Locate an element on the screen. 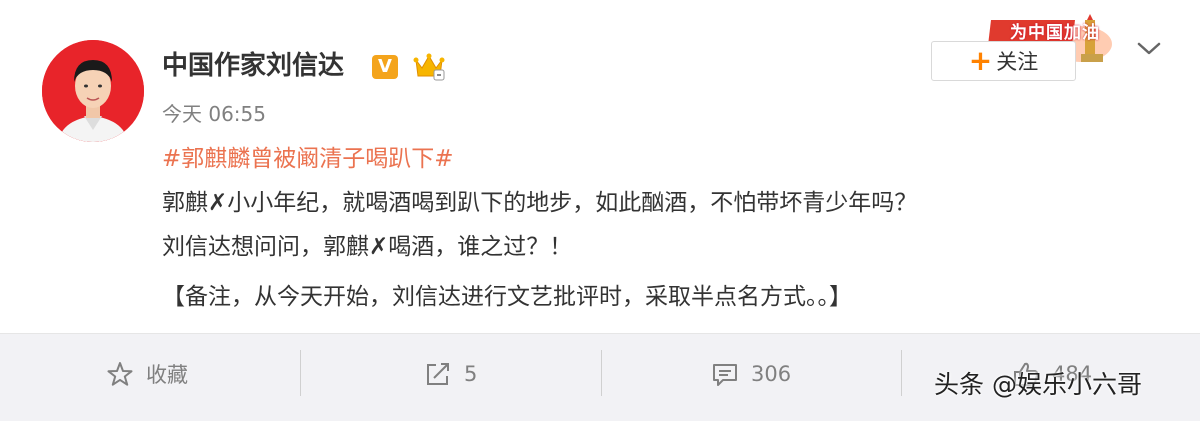  comment-button: 306 is located at coordinates (751, 374).